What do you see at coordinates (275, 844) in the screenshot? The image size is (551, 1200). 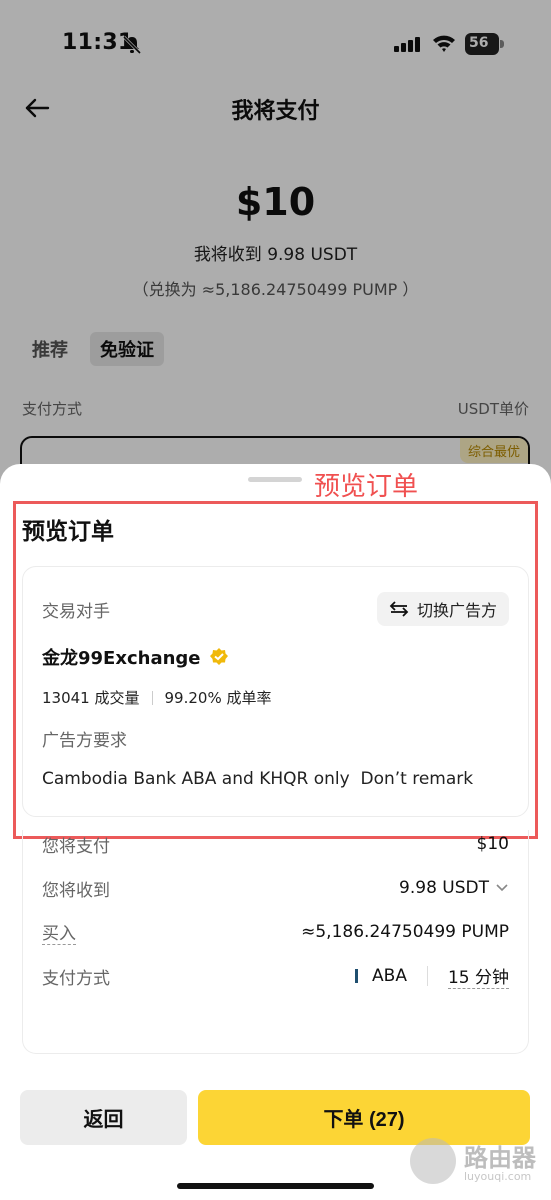 I see `you-pay-row: 您将支付 $10` at bounding box center [275, 844].